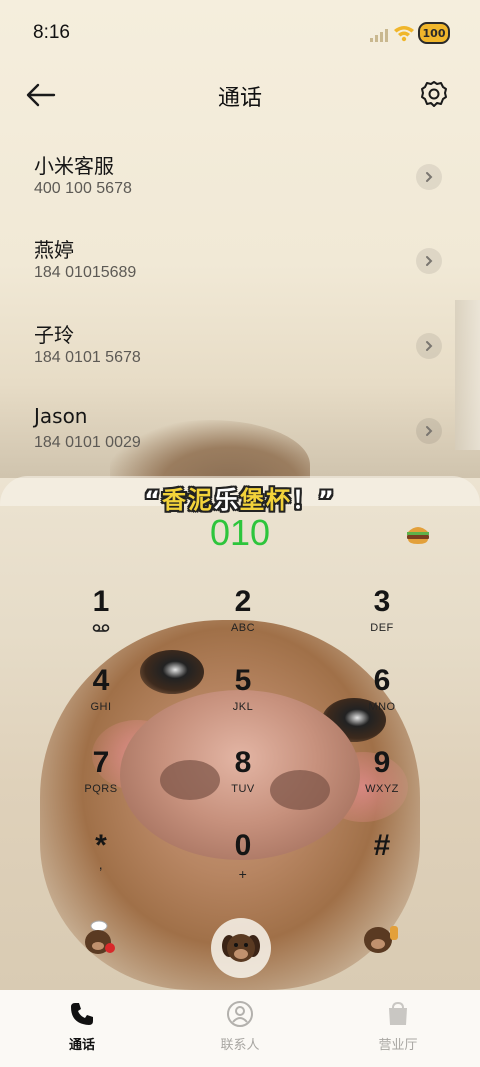 The image size is (480, 1067). What do you see at coordinates (240, 1014) in the screenshot?
I see `contact-icon` at bounding box center [240, 1014].